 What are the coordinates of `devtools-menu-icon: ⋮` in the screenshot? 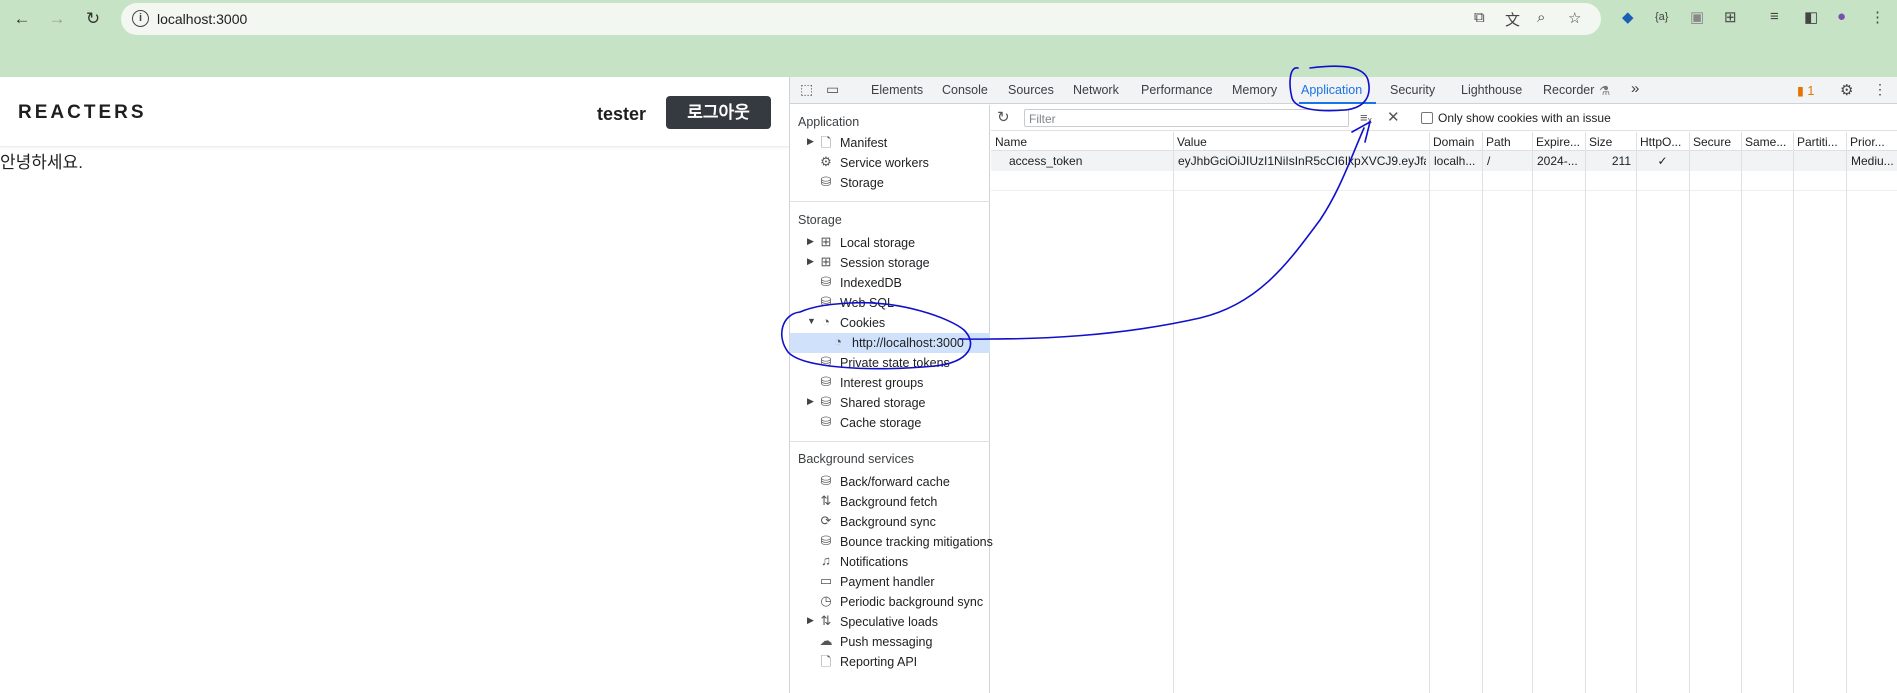 It's located at (1880, 89).